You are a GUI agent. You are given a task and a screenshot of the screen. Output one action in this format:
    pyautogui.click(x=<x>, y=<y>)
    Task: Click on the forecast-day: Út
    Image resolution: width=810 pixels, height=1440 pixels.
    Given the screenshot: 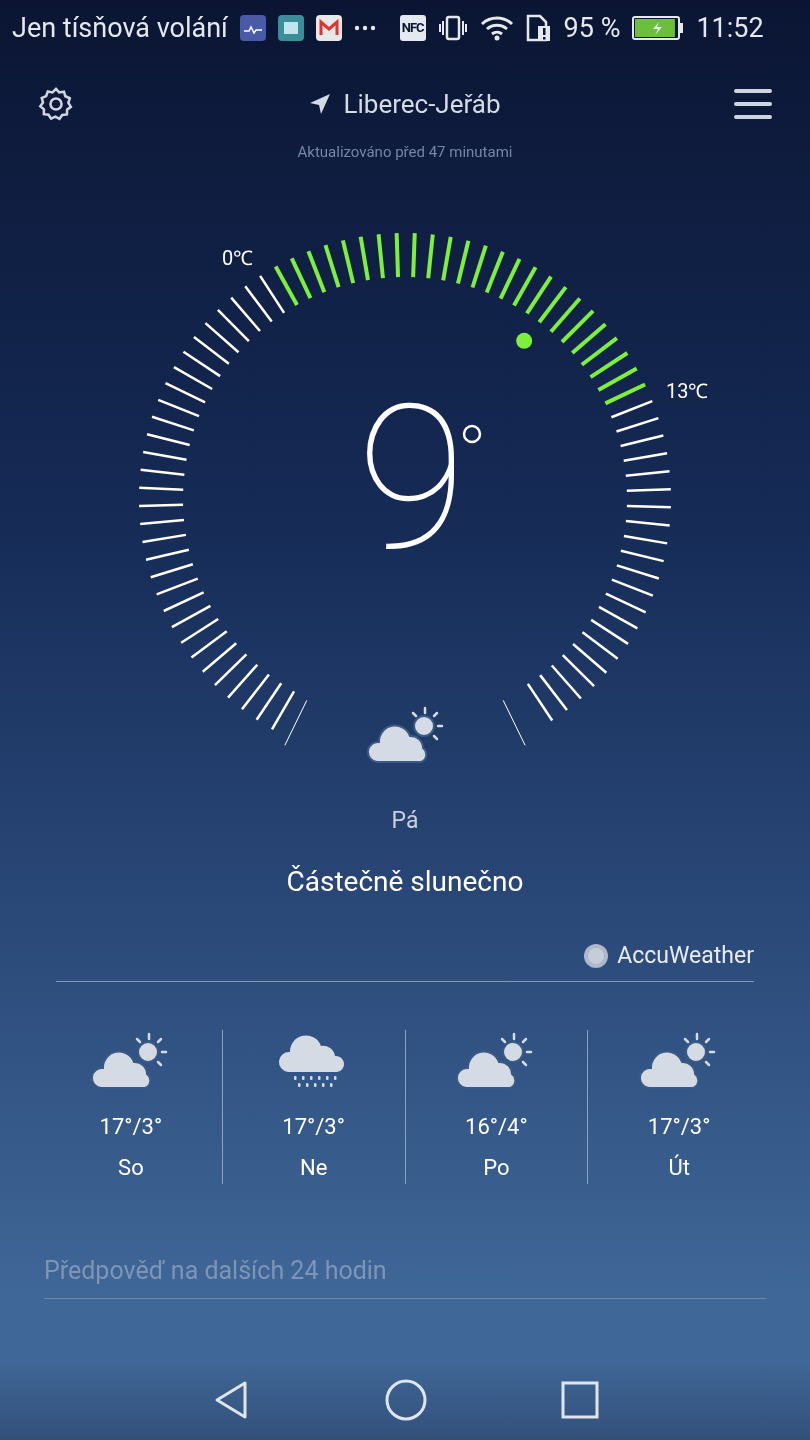 What is the action you would take?
    pyautogui.click(x=679, y=1167)
    